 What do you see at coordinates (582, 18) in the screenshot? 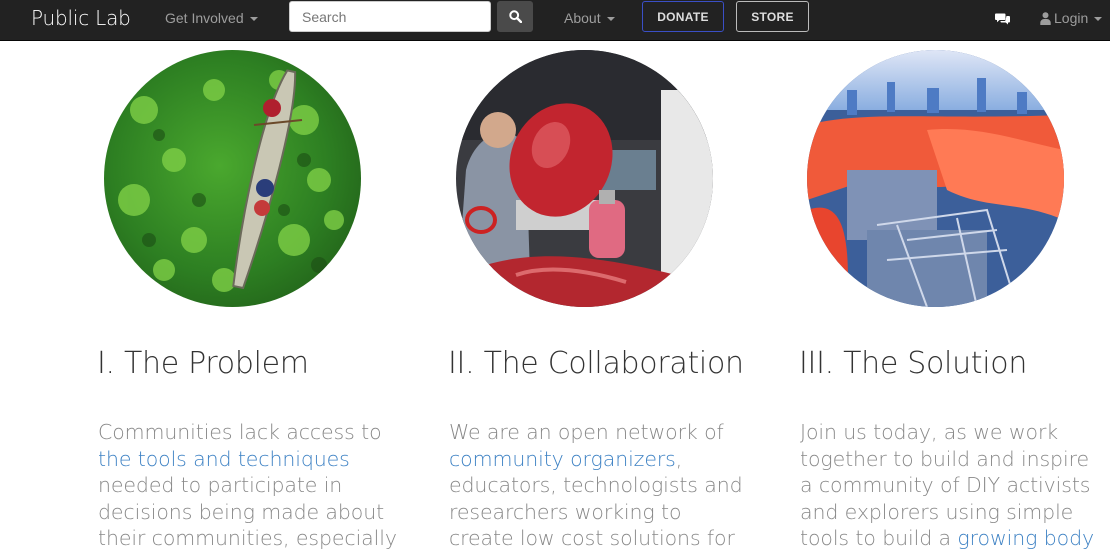
I see `about-label: About` at bounding box center [582, 18].